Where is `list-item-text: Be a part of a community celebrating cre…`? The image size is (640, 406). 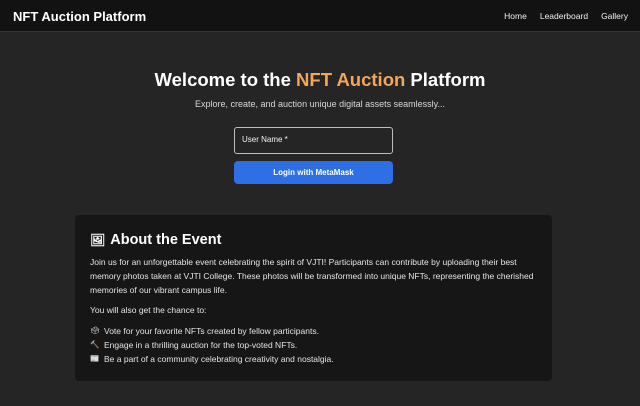
list-item-text: Be a part of a community celebrating cre… is located at coordinates (219, 359).